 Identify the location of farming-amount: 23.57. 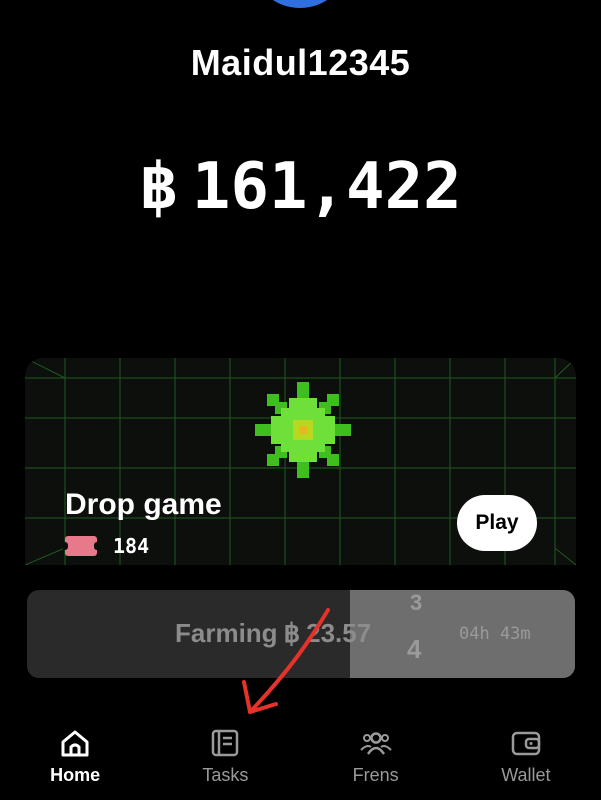
(339, 633).